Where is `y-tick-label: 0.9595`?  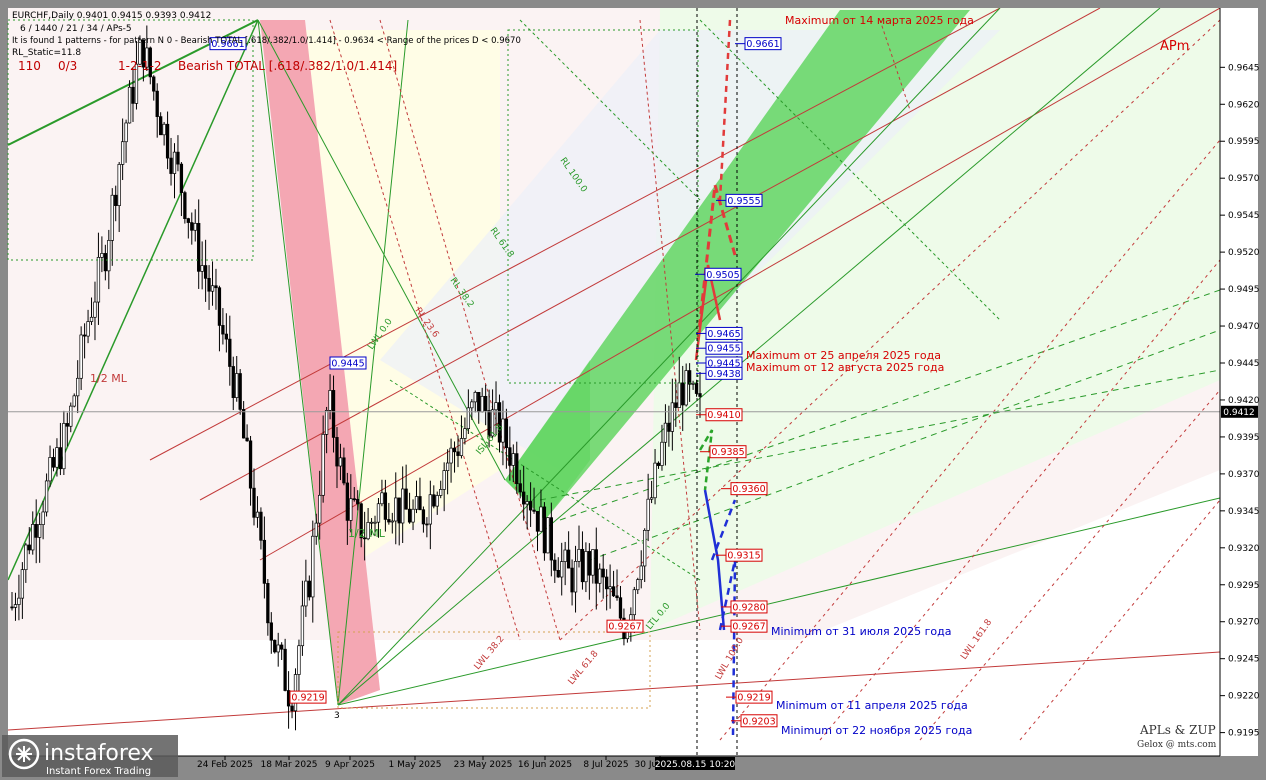 y-tick-label: 0.9595 is located at coordinates (1244, 142).